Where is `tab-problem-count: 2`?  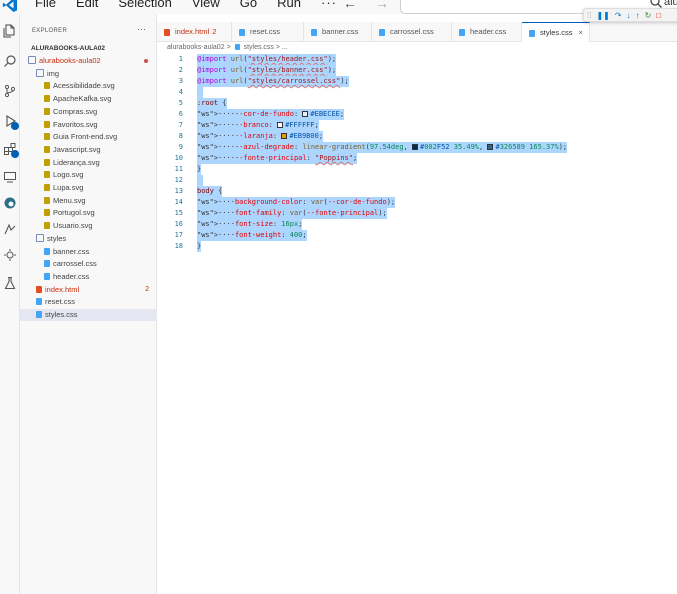
tab-problem-count: 2 is located at coordinates (214, 31).